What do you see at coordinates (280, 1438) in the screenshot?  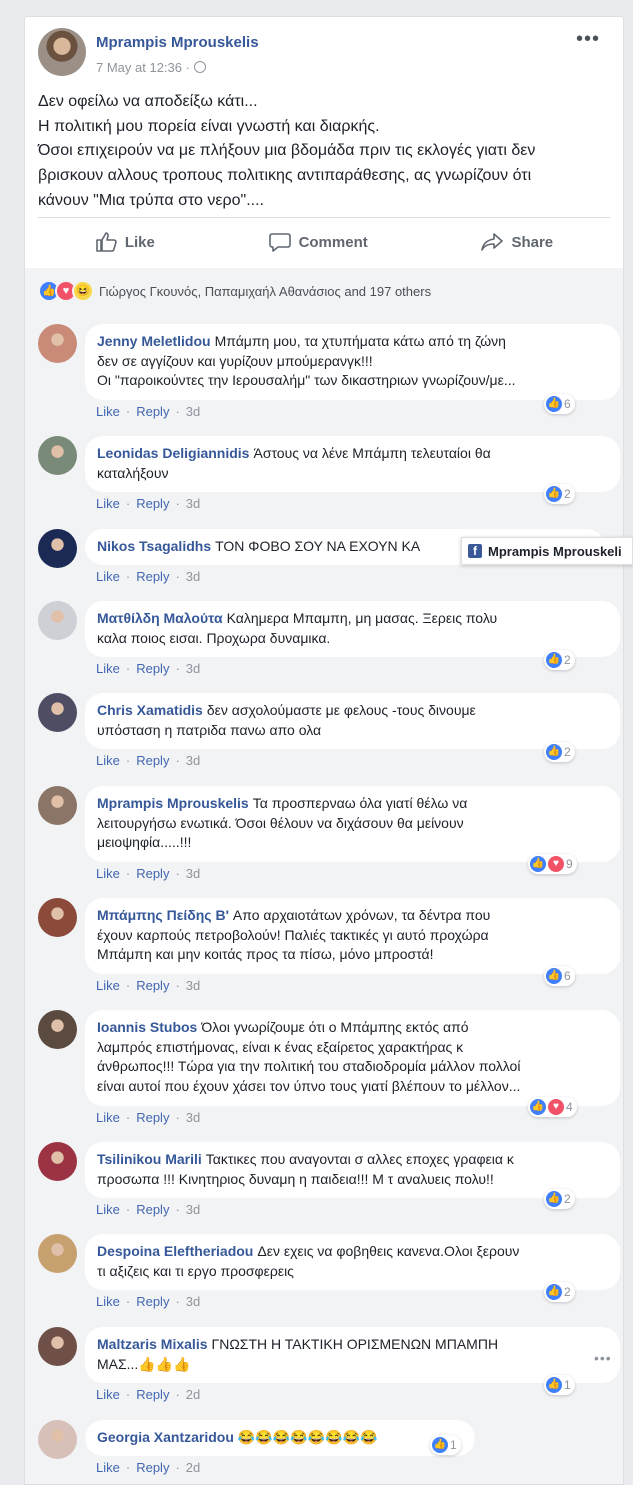 I see `comment-line: Georgia Xantzaridou 😂😂😂😂😂😂😂😂` at bounding box center [280, 1438].